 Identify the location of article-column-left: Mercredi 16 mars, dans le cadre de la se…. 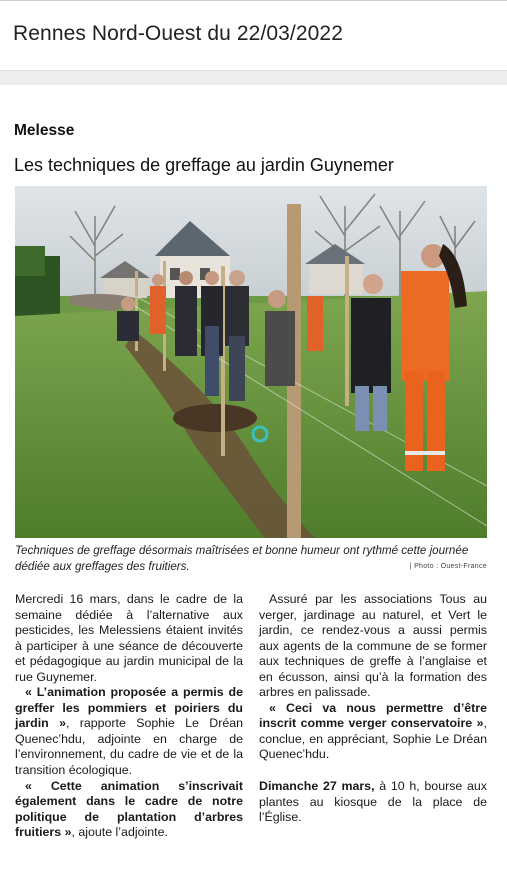
(129, 716).